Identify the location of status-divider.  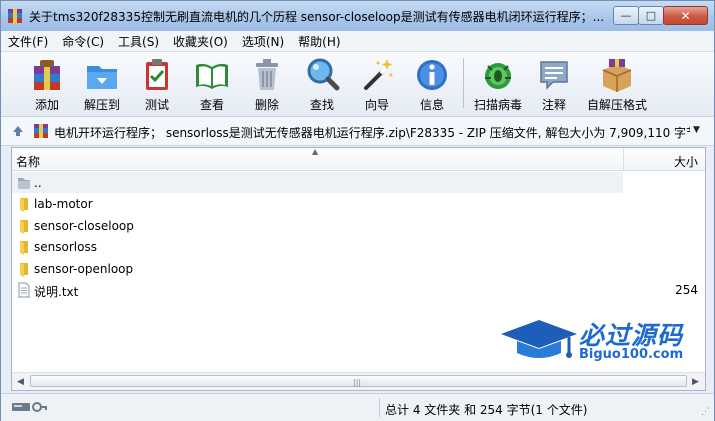
(379, 407).